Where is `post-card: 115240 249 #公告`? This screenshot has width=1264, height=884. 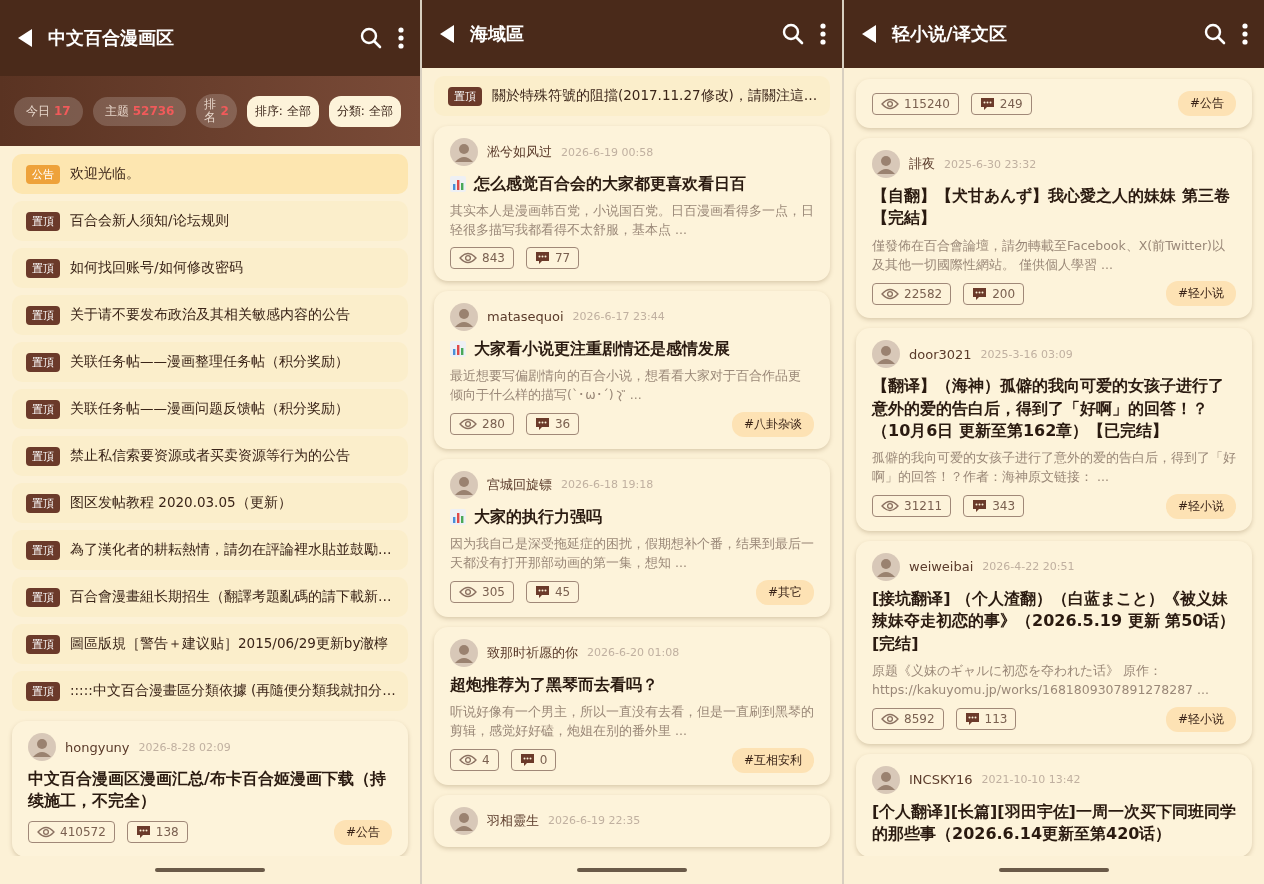 post-card: 115240 249 #公告 is located at coordinates (1054, 103).